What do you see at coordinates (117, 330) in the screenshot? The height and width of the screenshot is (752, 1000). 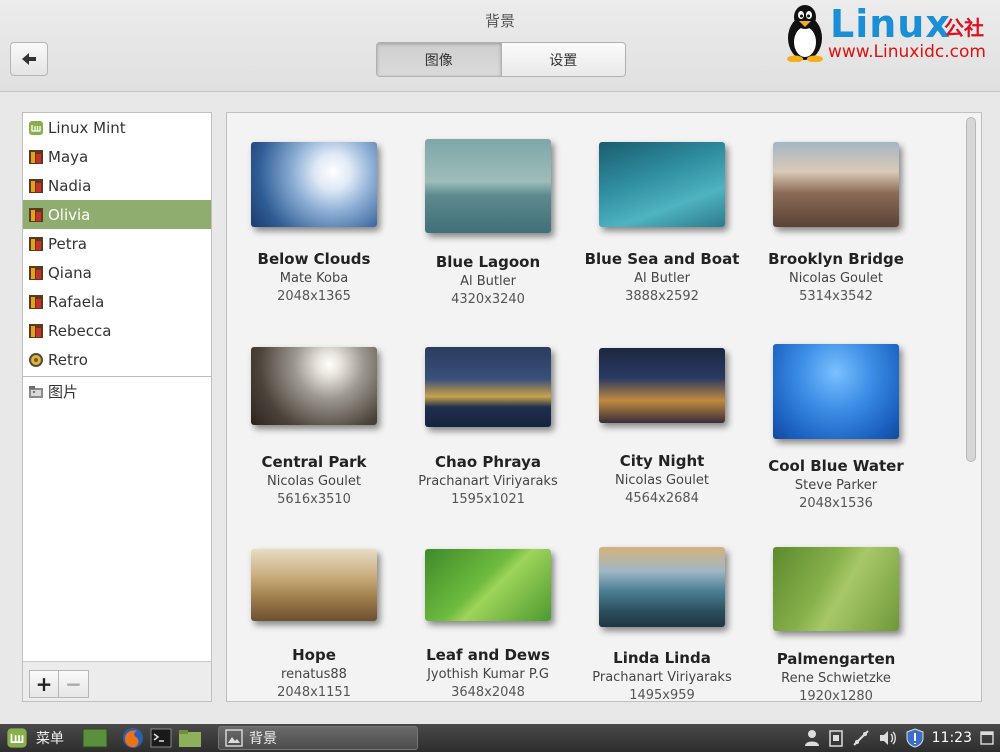 I see `sidebar-item-rebecca: Rebecca` at bounding box center [117, 330].